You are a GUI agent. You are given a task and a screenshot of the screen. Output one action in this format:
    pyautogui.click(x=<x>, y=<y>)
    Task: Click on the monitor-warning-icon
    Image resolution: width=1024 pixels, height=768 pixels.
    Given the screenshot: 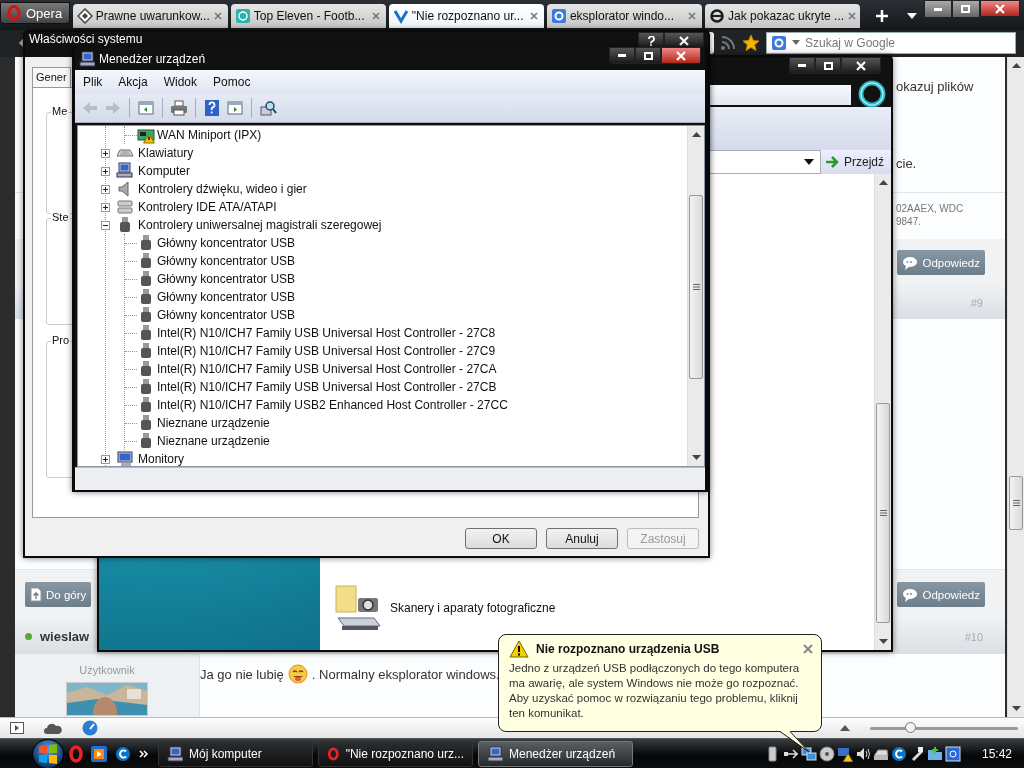 What is the action you would take?
    pyautogui.click(x=844, y=754)
    